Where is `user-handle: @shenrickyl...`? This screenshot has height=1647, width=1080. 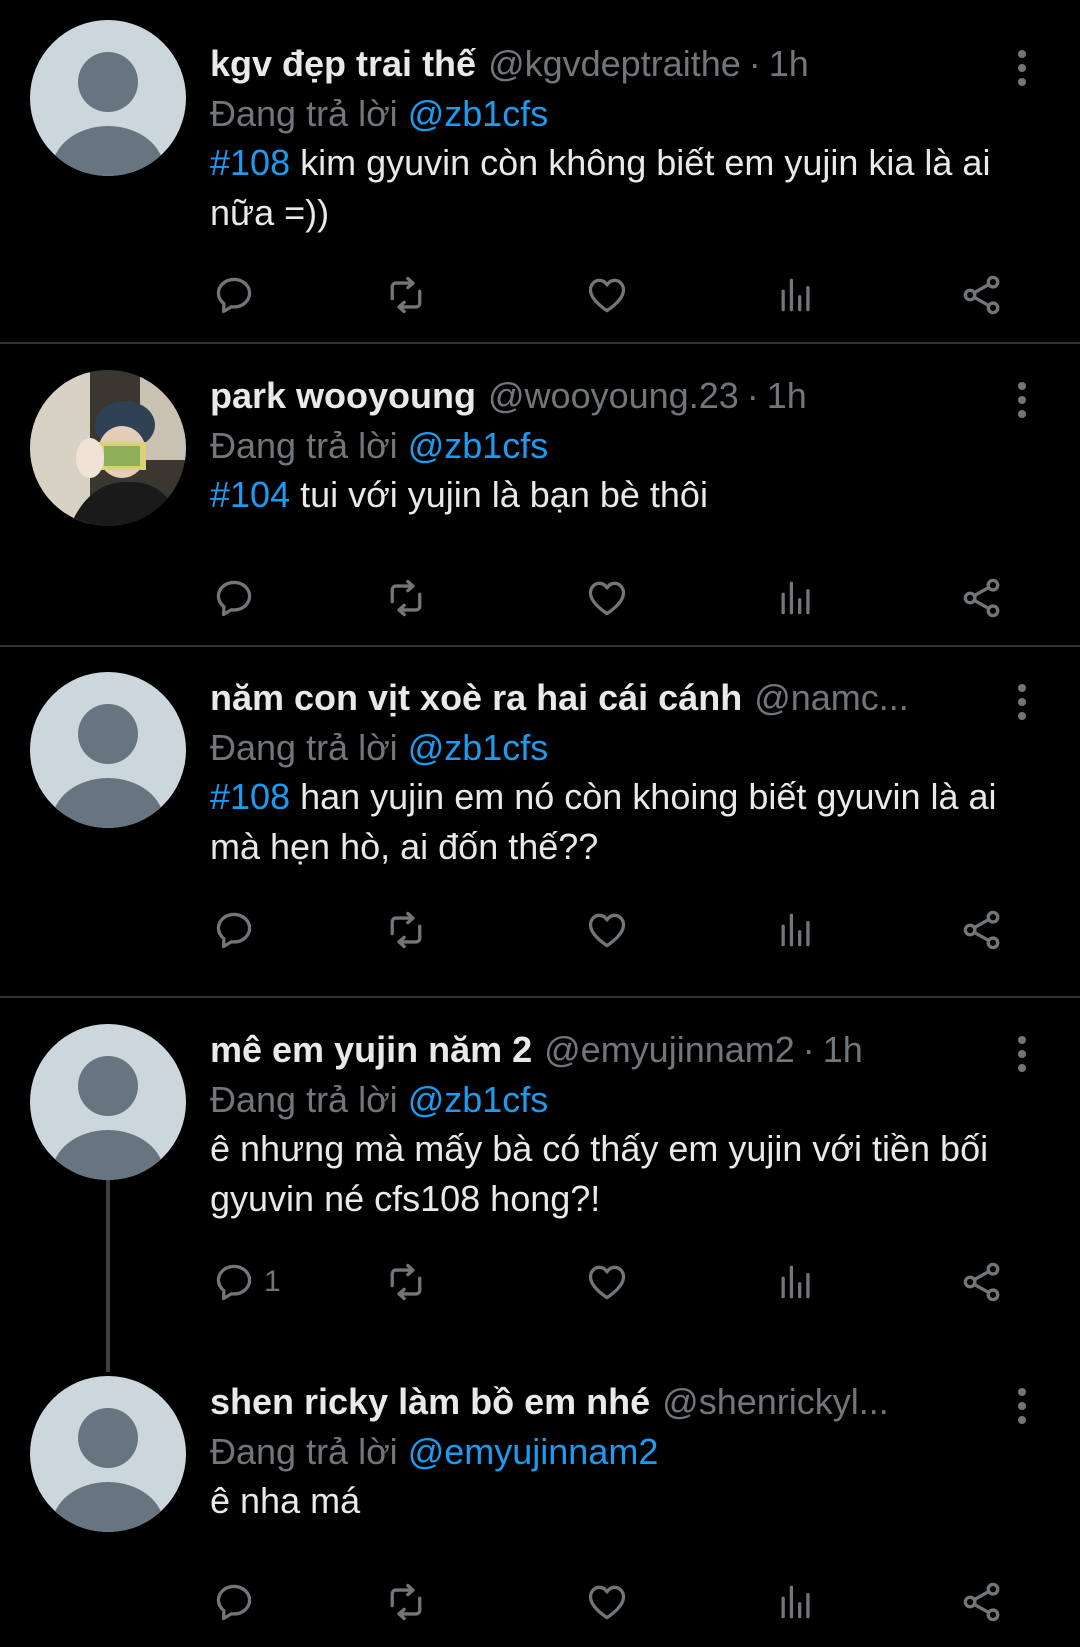 user-handle: @shenrickyl... is located at coordinates (775, 1402).